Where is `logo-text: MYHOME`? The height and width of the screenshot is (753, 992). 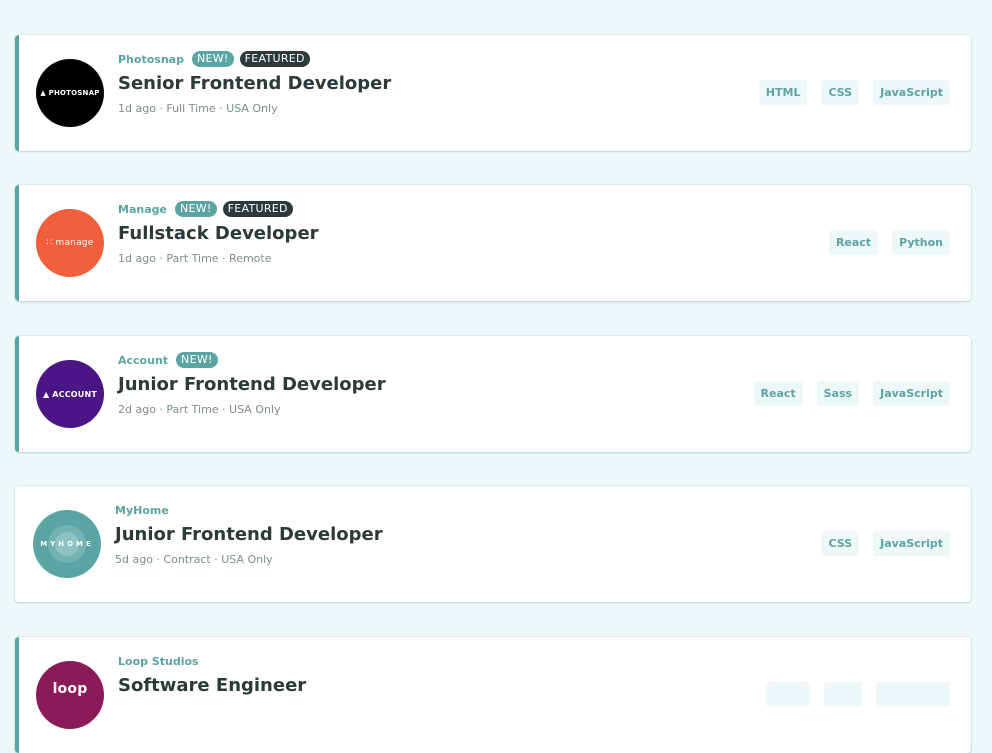
logo-text: MYHOME is located at coordinates (67, 544).